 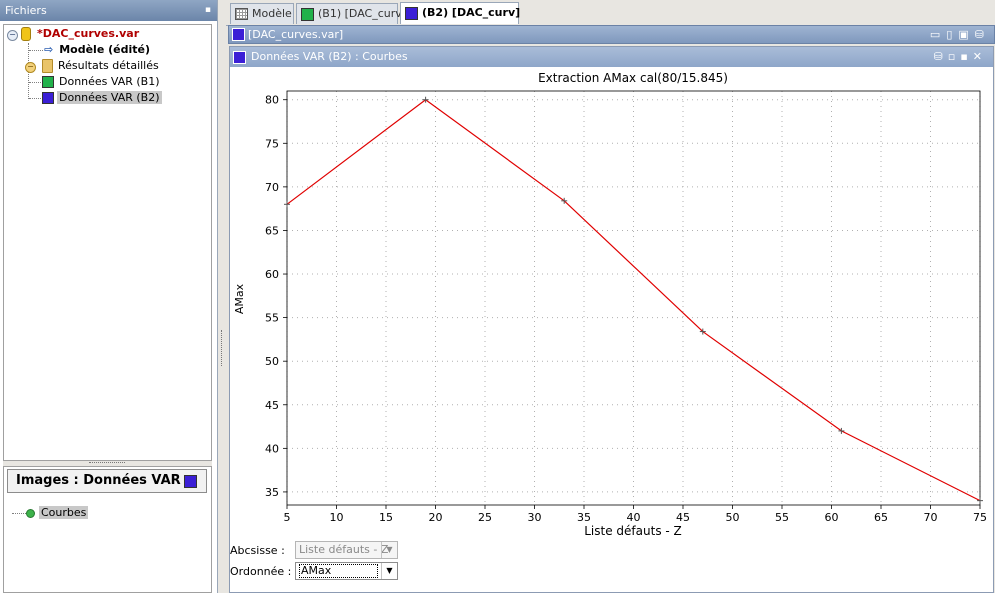 I want to click on layout-icon: ▭, so click(x=938, y=34).